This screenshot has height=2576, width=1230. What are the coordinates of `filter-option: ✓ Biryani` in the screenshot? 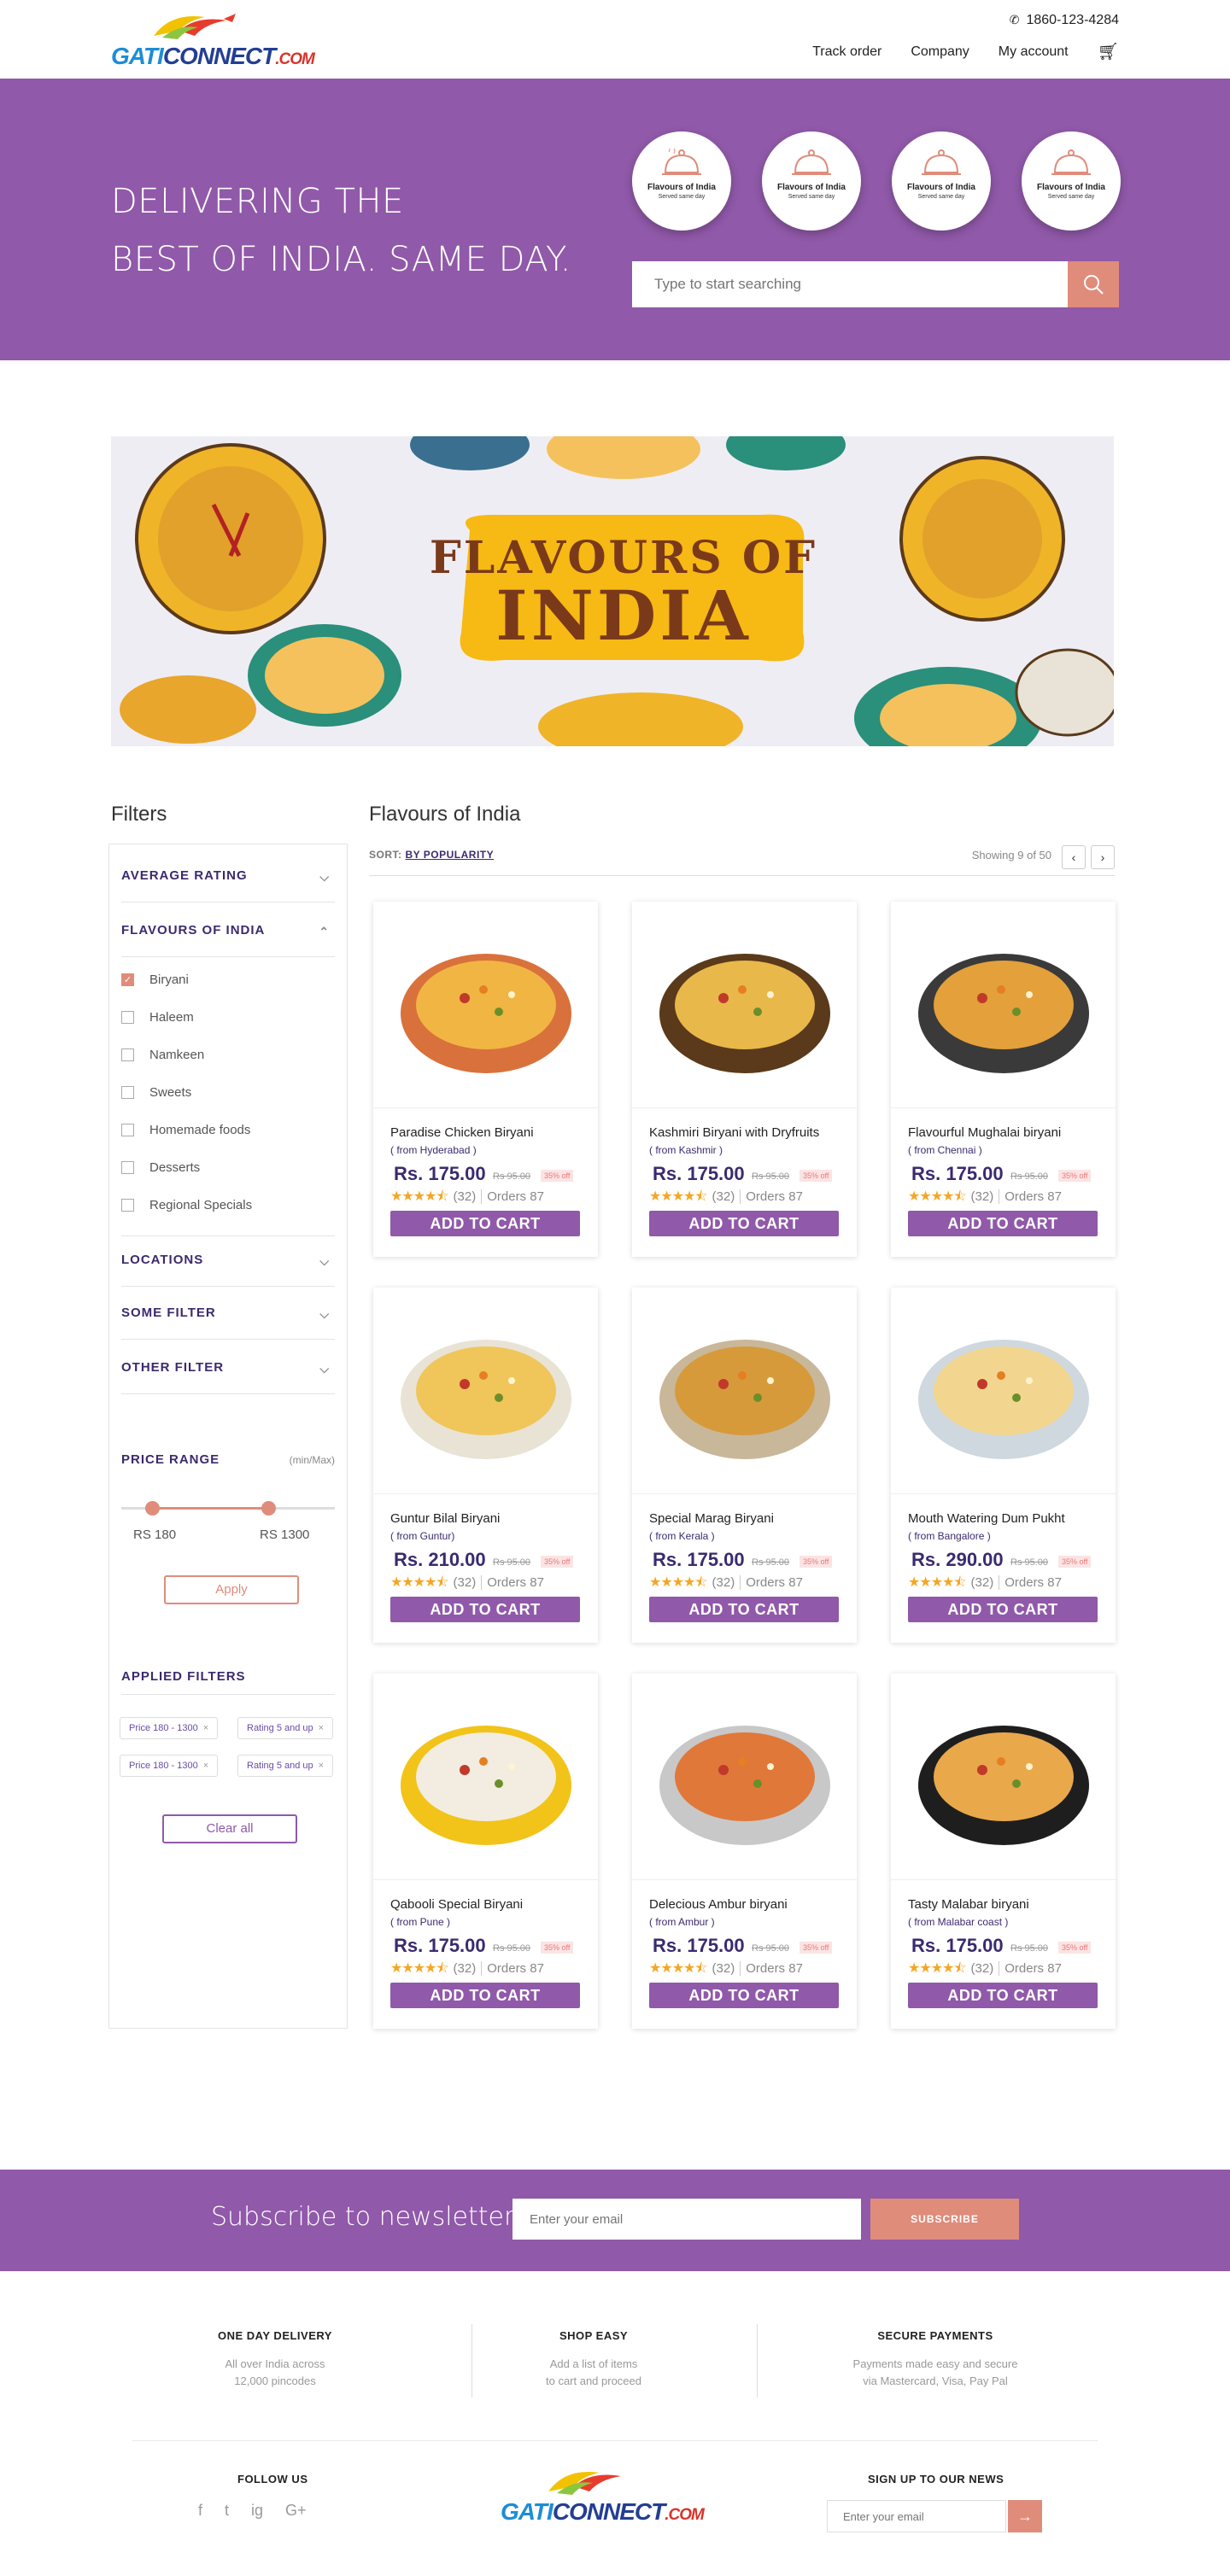 It's located at (155, 980).